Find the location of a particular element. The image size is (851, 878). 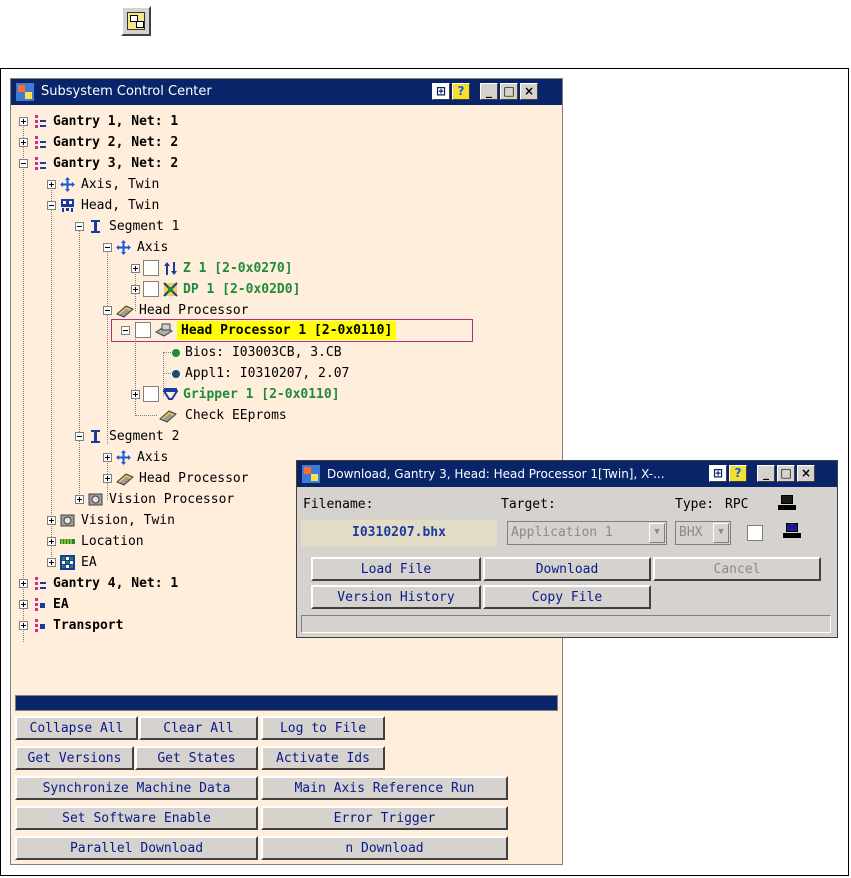

tree-overview-icon is located at coordinates (136, 21).